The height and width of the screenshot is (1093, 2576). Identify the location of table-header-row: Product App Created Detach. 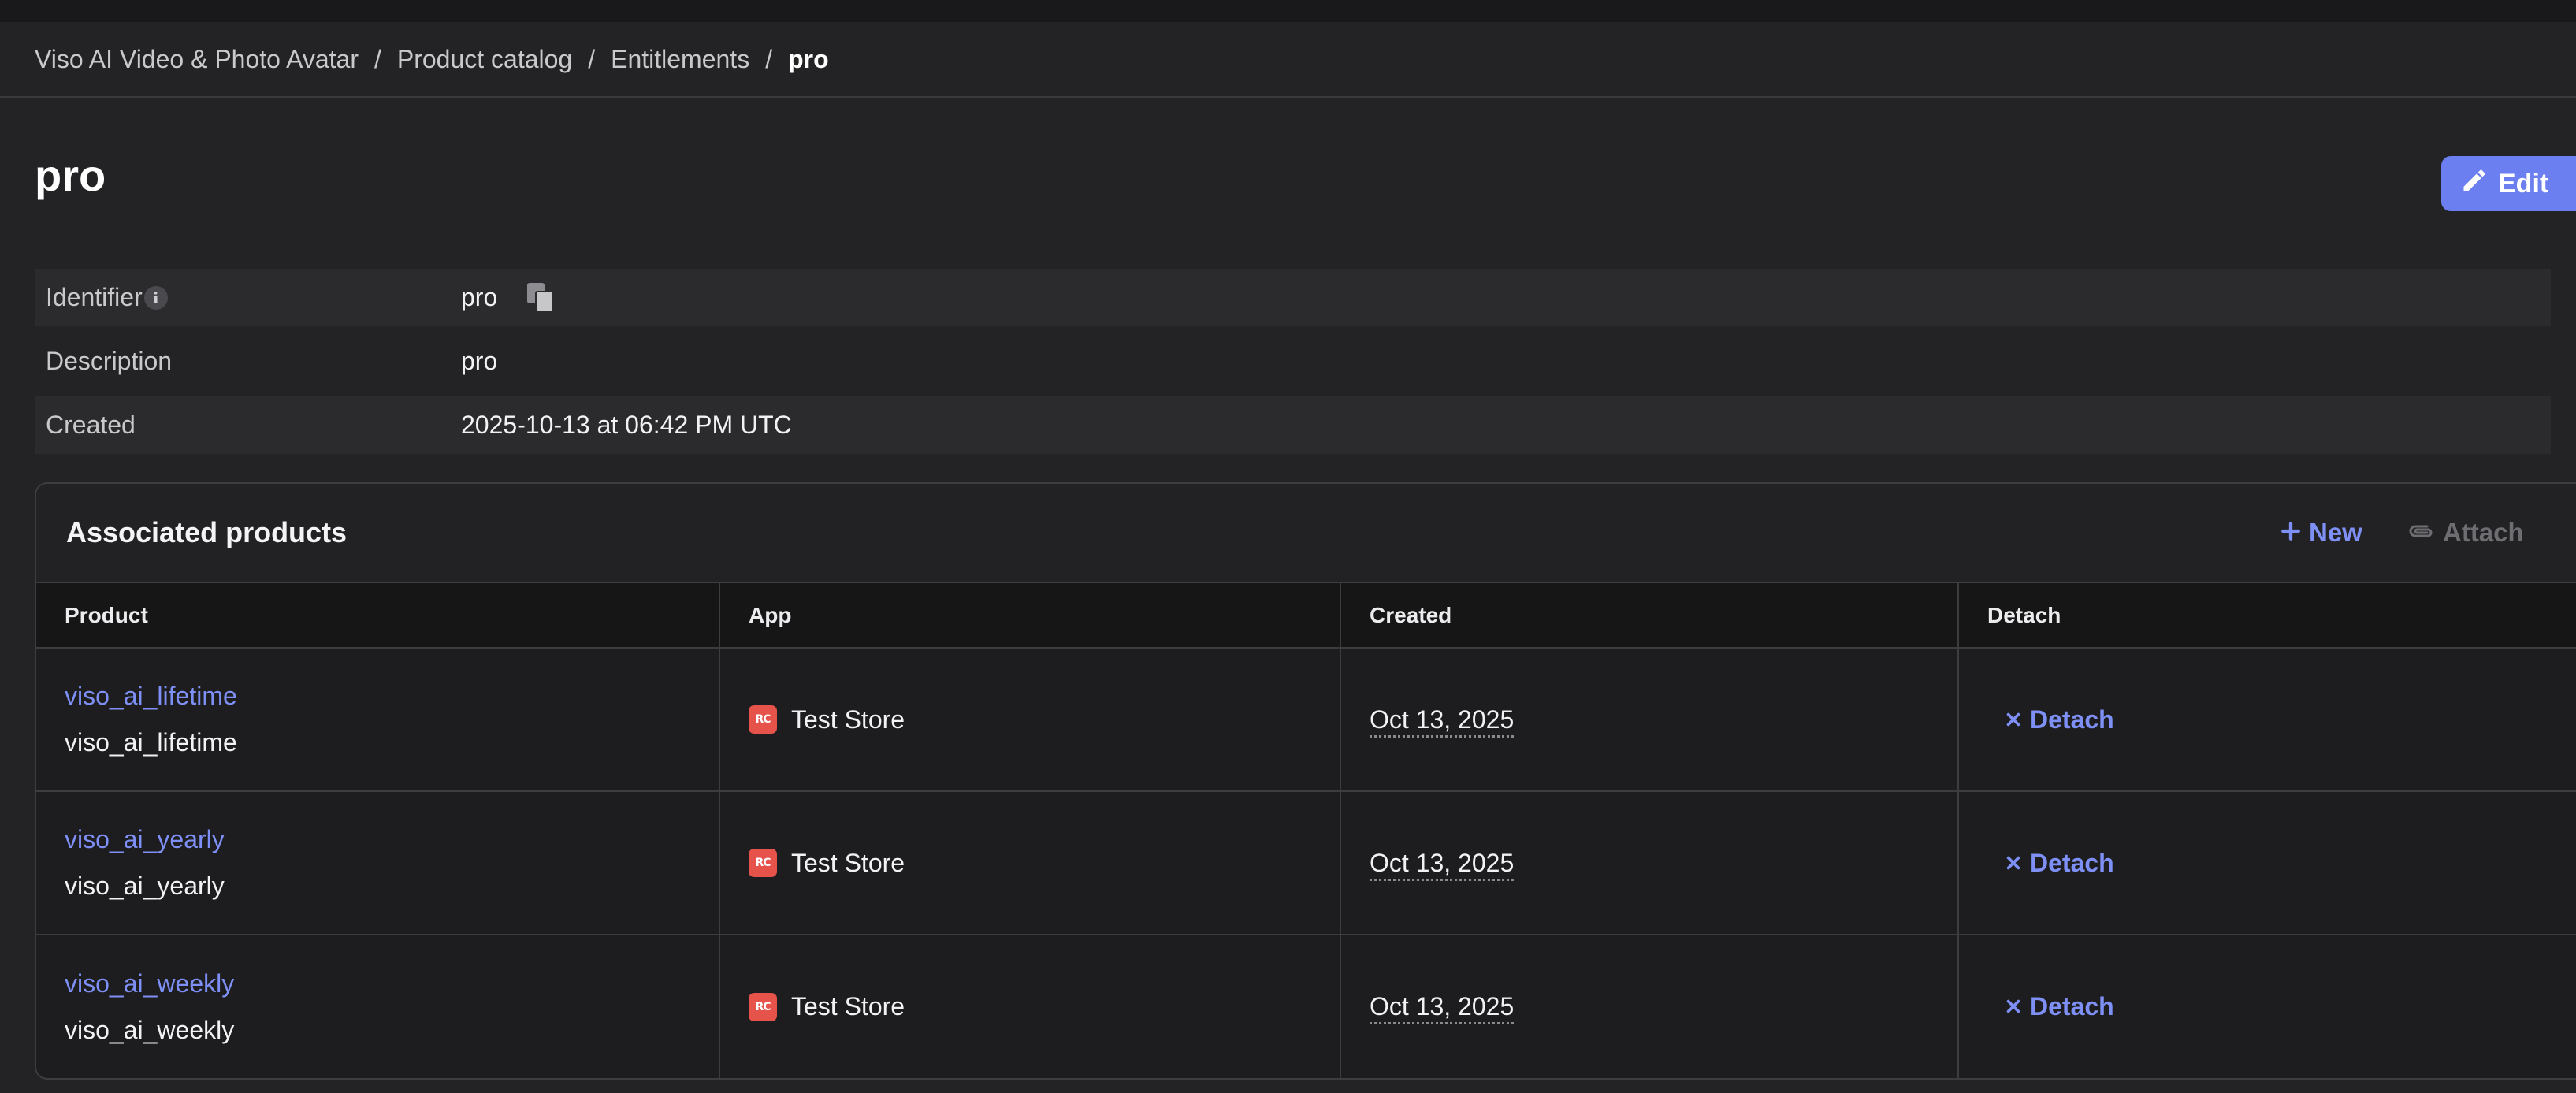
(1306, 616).